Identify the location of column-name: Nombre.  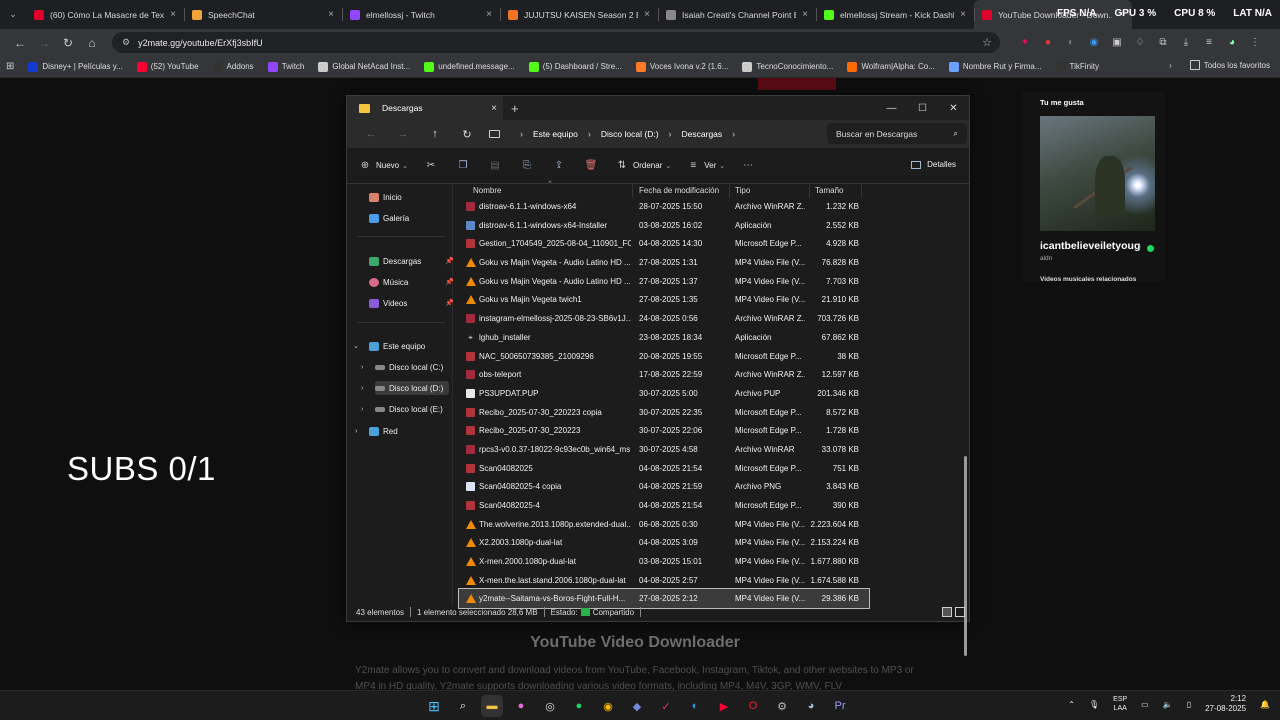
(487, 190).